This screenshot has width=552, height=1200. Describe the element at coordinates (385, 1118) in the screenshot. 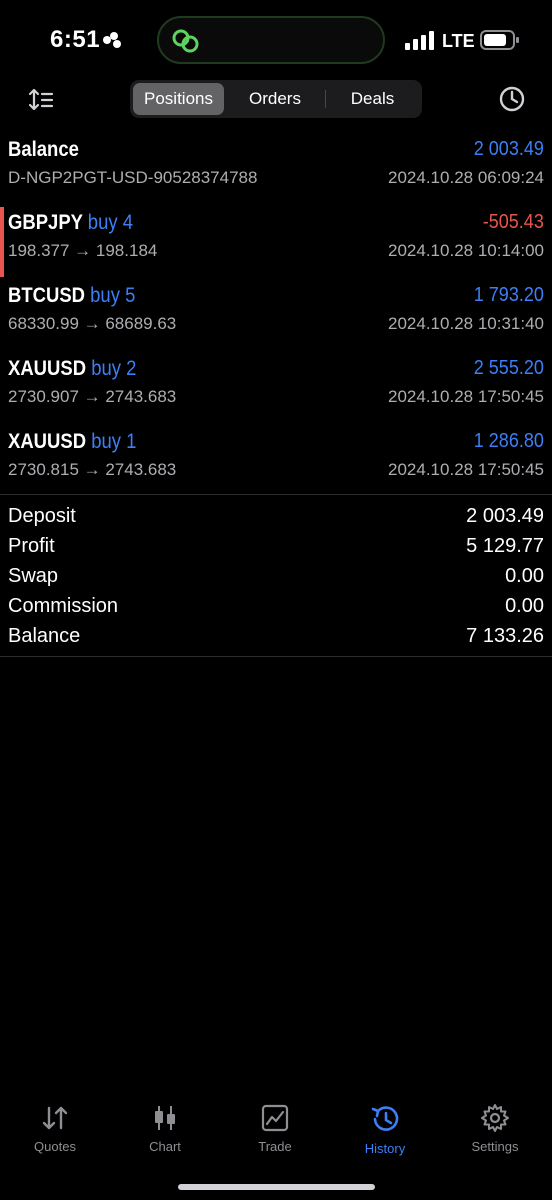

I see `history-clock-icon` at that location.